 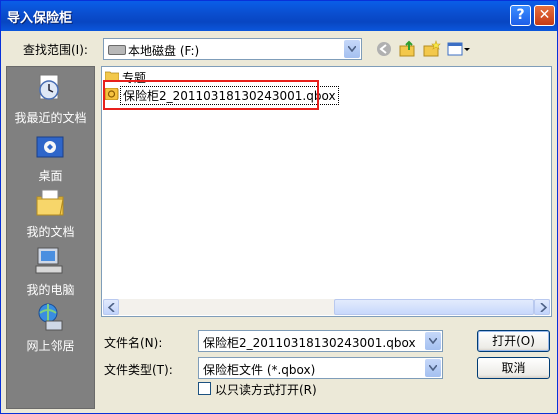 I want to click on view-menu-icon, so click(x=458, y=49).